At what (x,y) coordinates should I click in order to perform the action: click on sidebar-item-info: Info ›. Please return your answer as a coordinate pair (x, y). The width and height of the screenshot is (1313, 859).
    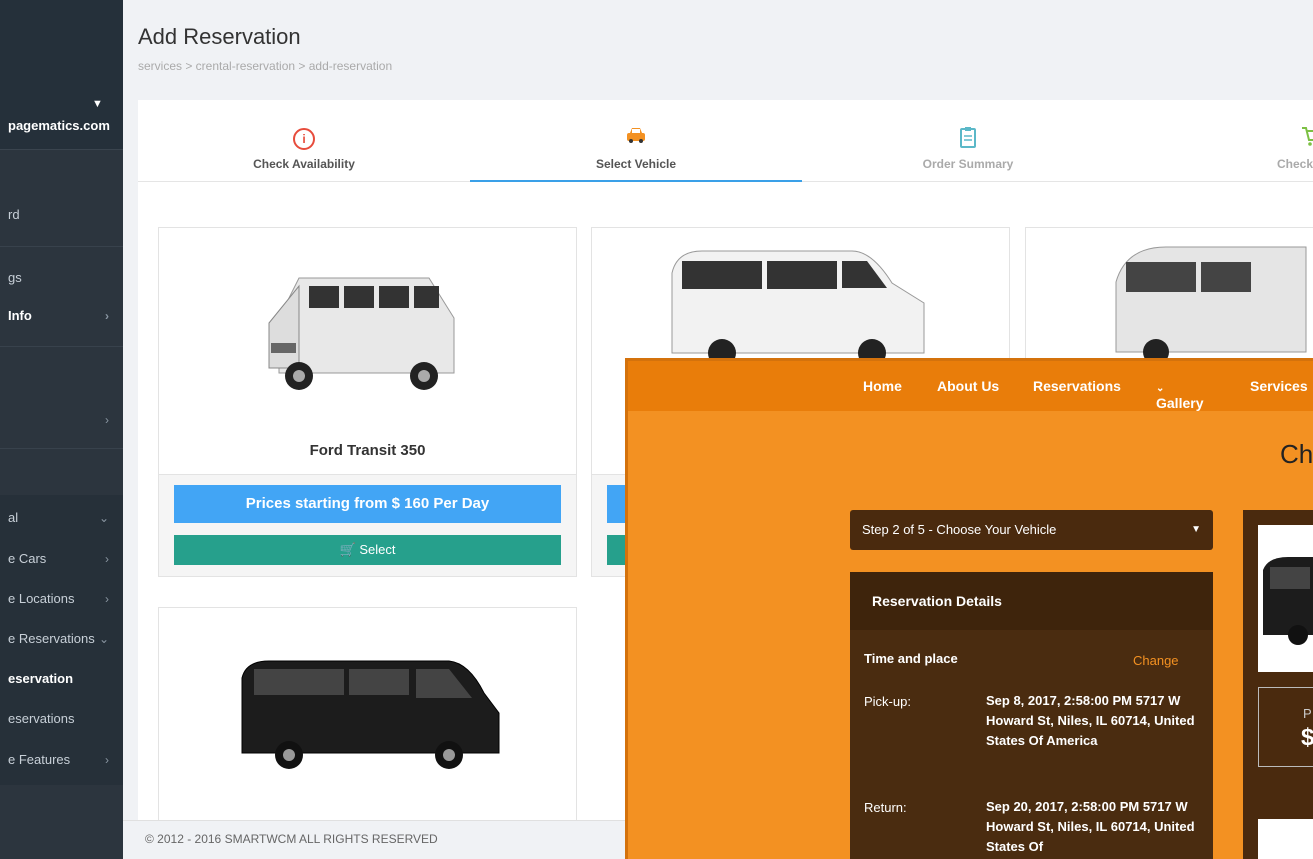
    Looking at the image, I should click on (61, 316).